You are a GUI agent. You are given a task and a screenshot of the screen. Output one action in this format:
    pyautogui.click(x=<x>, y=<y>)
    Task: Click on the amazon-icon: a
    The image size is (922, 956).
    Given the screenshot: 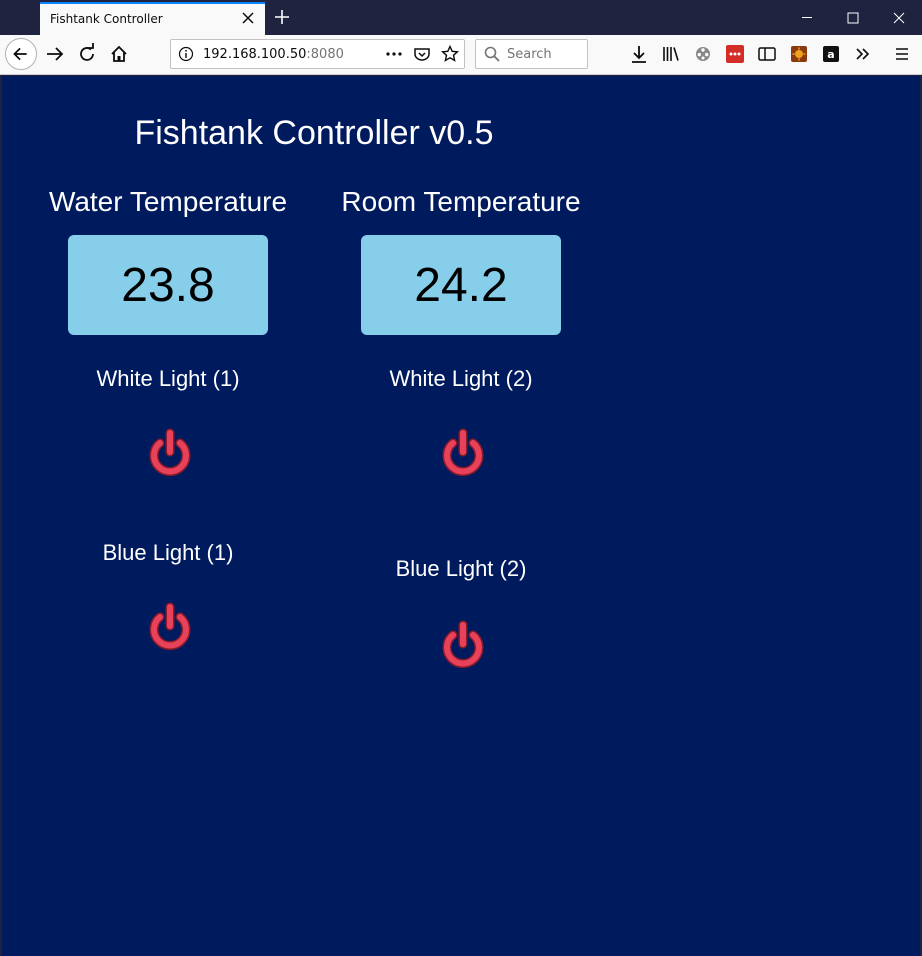 What is the action you would take?
    pyautogui.click(x=831, y=54)
    